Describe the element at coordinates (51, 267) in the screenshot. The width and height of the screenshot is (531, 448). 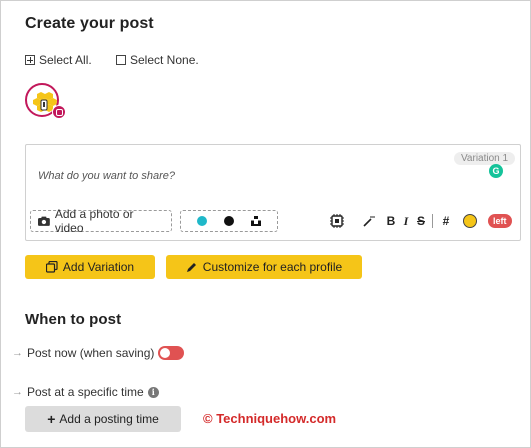
I see `copy-icon` at that location.